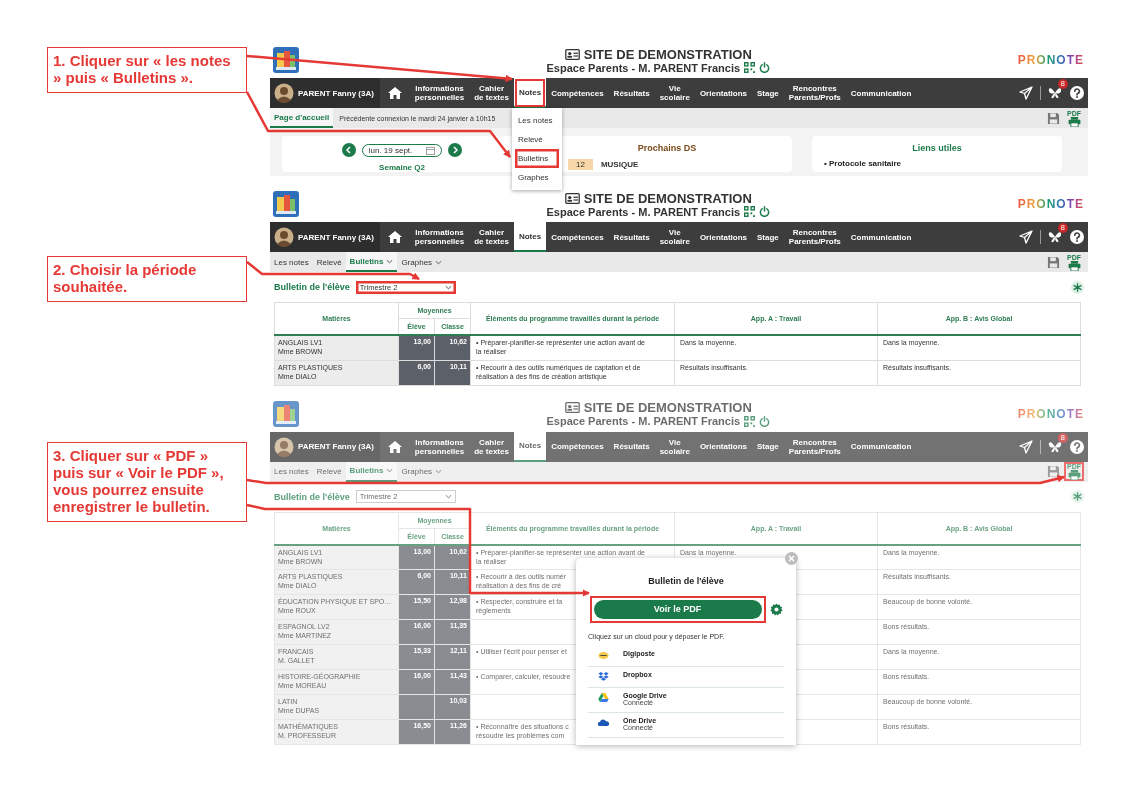 Image resolution: width=1123 pixels, height=794 pixels. What do you see at coordinates (147, 481) in the screenshot?
I see `instruction-callout: 3. Cliquer sur « PDF » puis sur « Voir le PDF », vous pourrez ensuite enregistrer le bulletin.` at bounding box center [147, 481].